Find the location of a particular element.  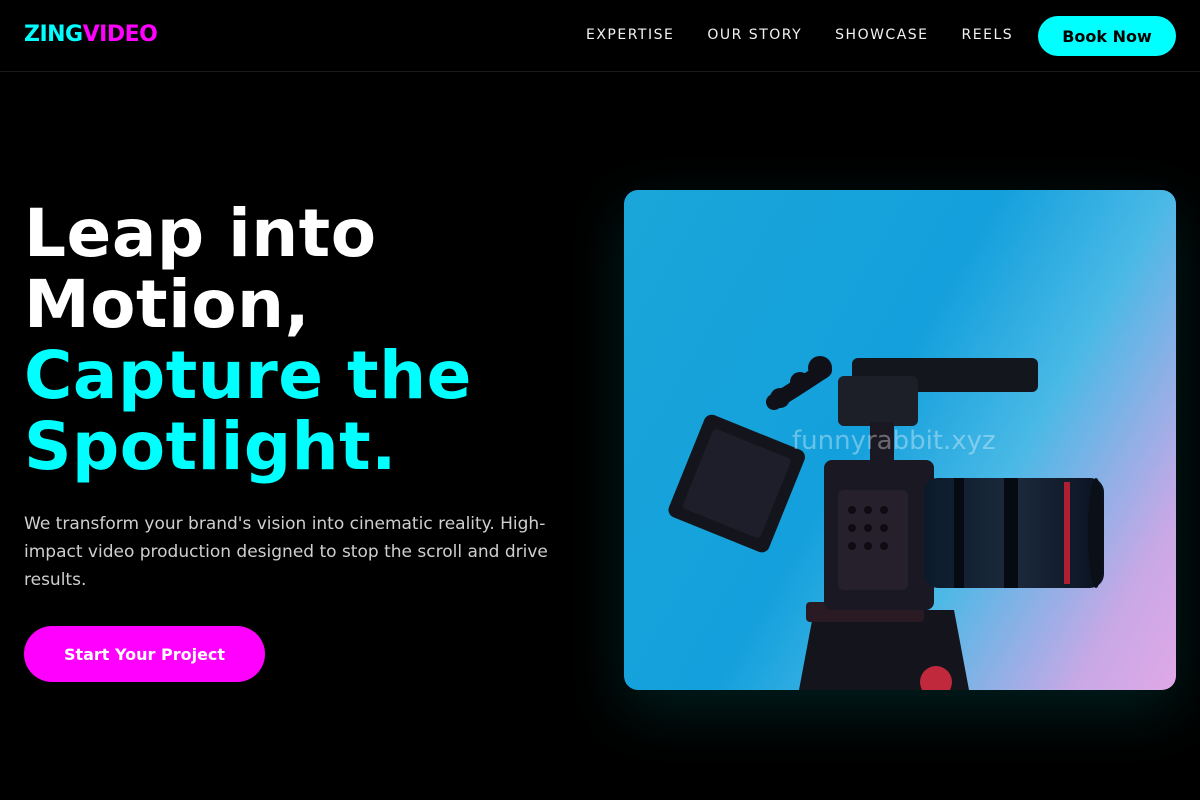

brand-logo-part1: ZING is located at coordinates (53, 34).